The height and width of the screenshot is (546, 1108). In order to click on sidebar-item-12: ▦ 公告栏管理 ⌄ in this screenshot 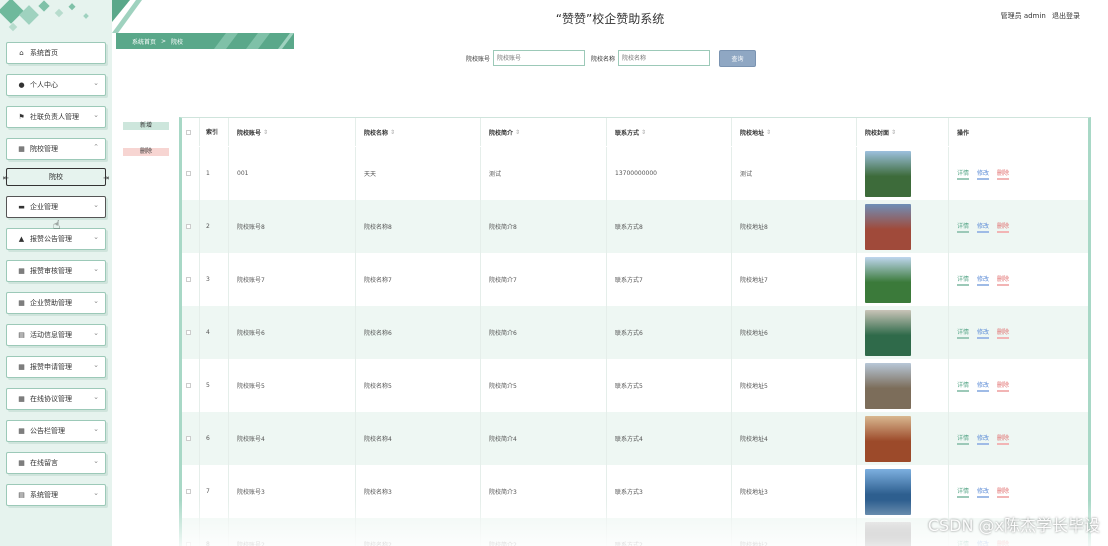, I will do `click(56, 431)`.